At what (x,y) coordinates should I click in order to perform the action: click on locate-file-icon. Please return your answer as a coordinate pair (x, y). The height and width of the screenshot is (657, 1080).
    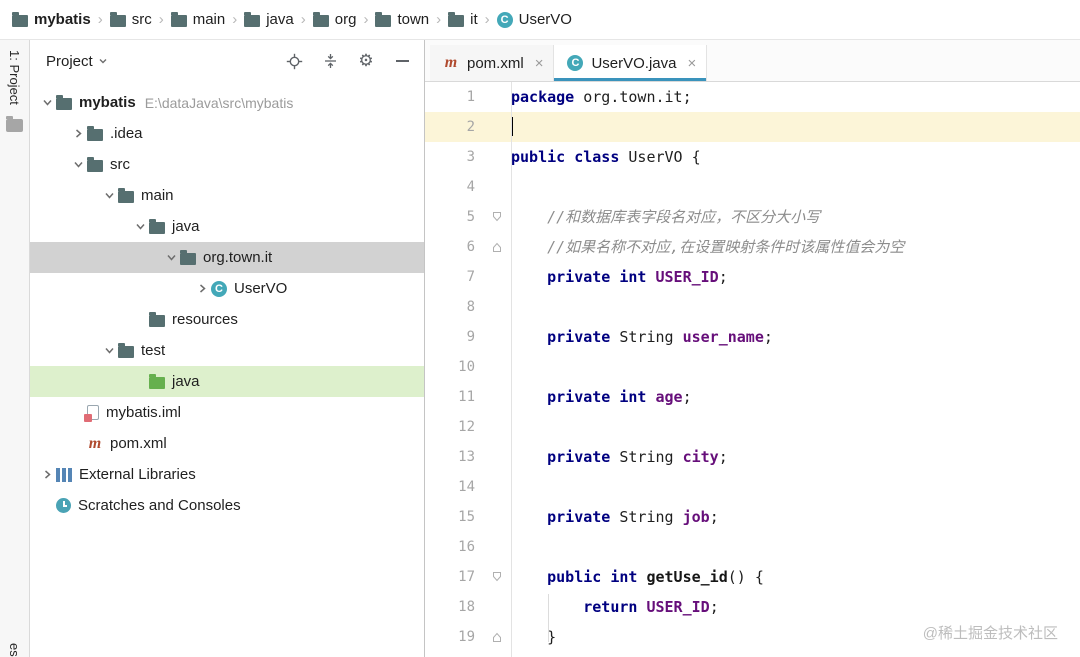
    Looking at the image, I should click on (294, 61).